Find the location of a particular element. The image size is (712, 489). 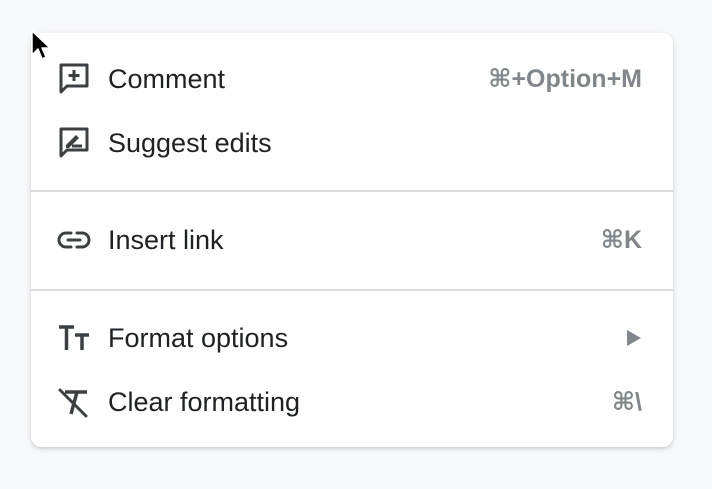

menu-item-label: Comment is located at coordinates (167, 79).